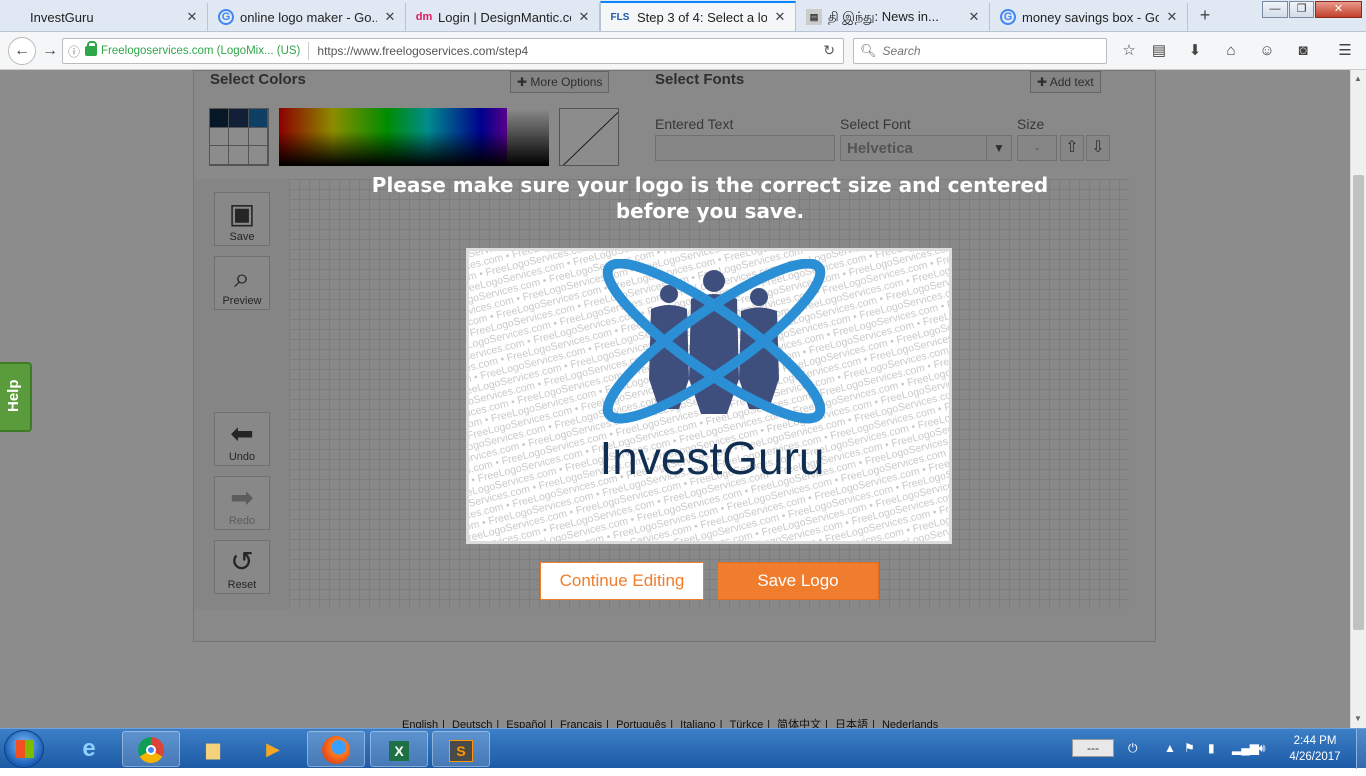  I want to click on search-box: 🔍︎, so click(980, 51).